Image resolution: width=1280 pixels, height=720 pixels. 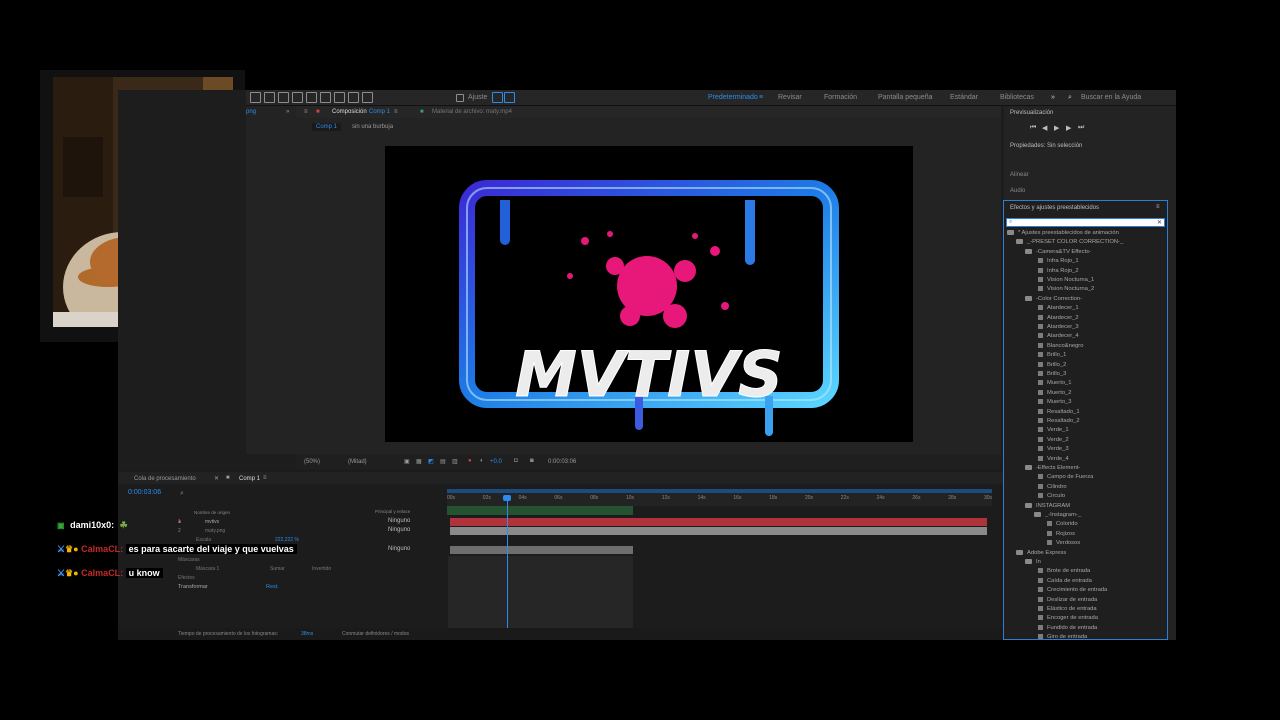 I want to click on tree-preset-item: Muerto_1, so click(x=1055, y=383).